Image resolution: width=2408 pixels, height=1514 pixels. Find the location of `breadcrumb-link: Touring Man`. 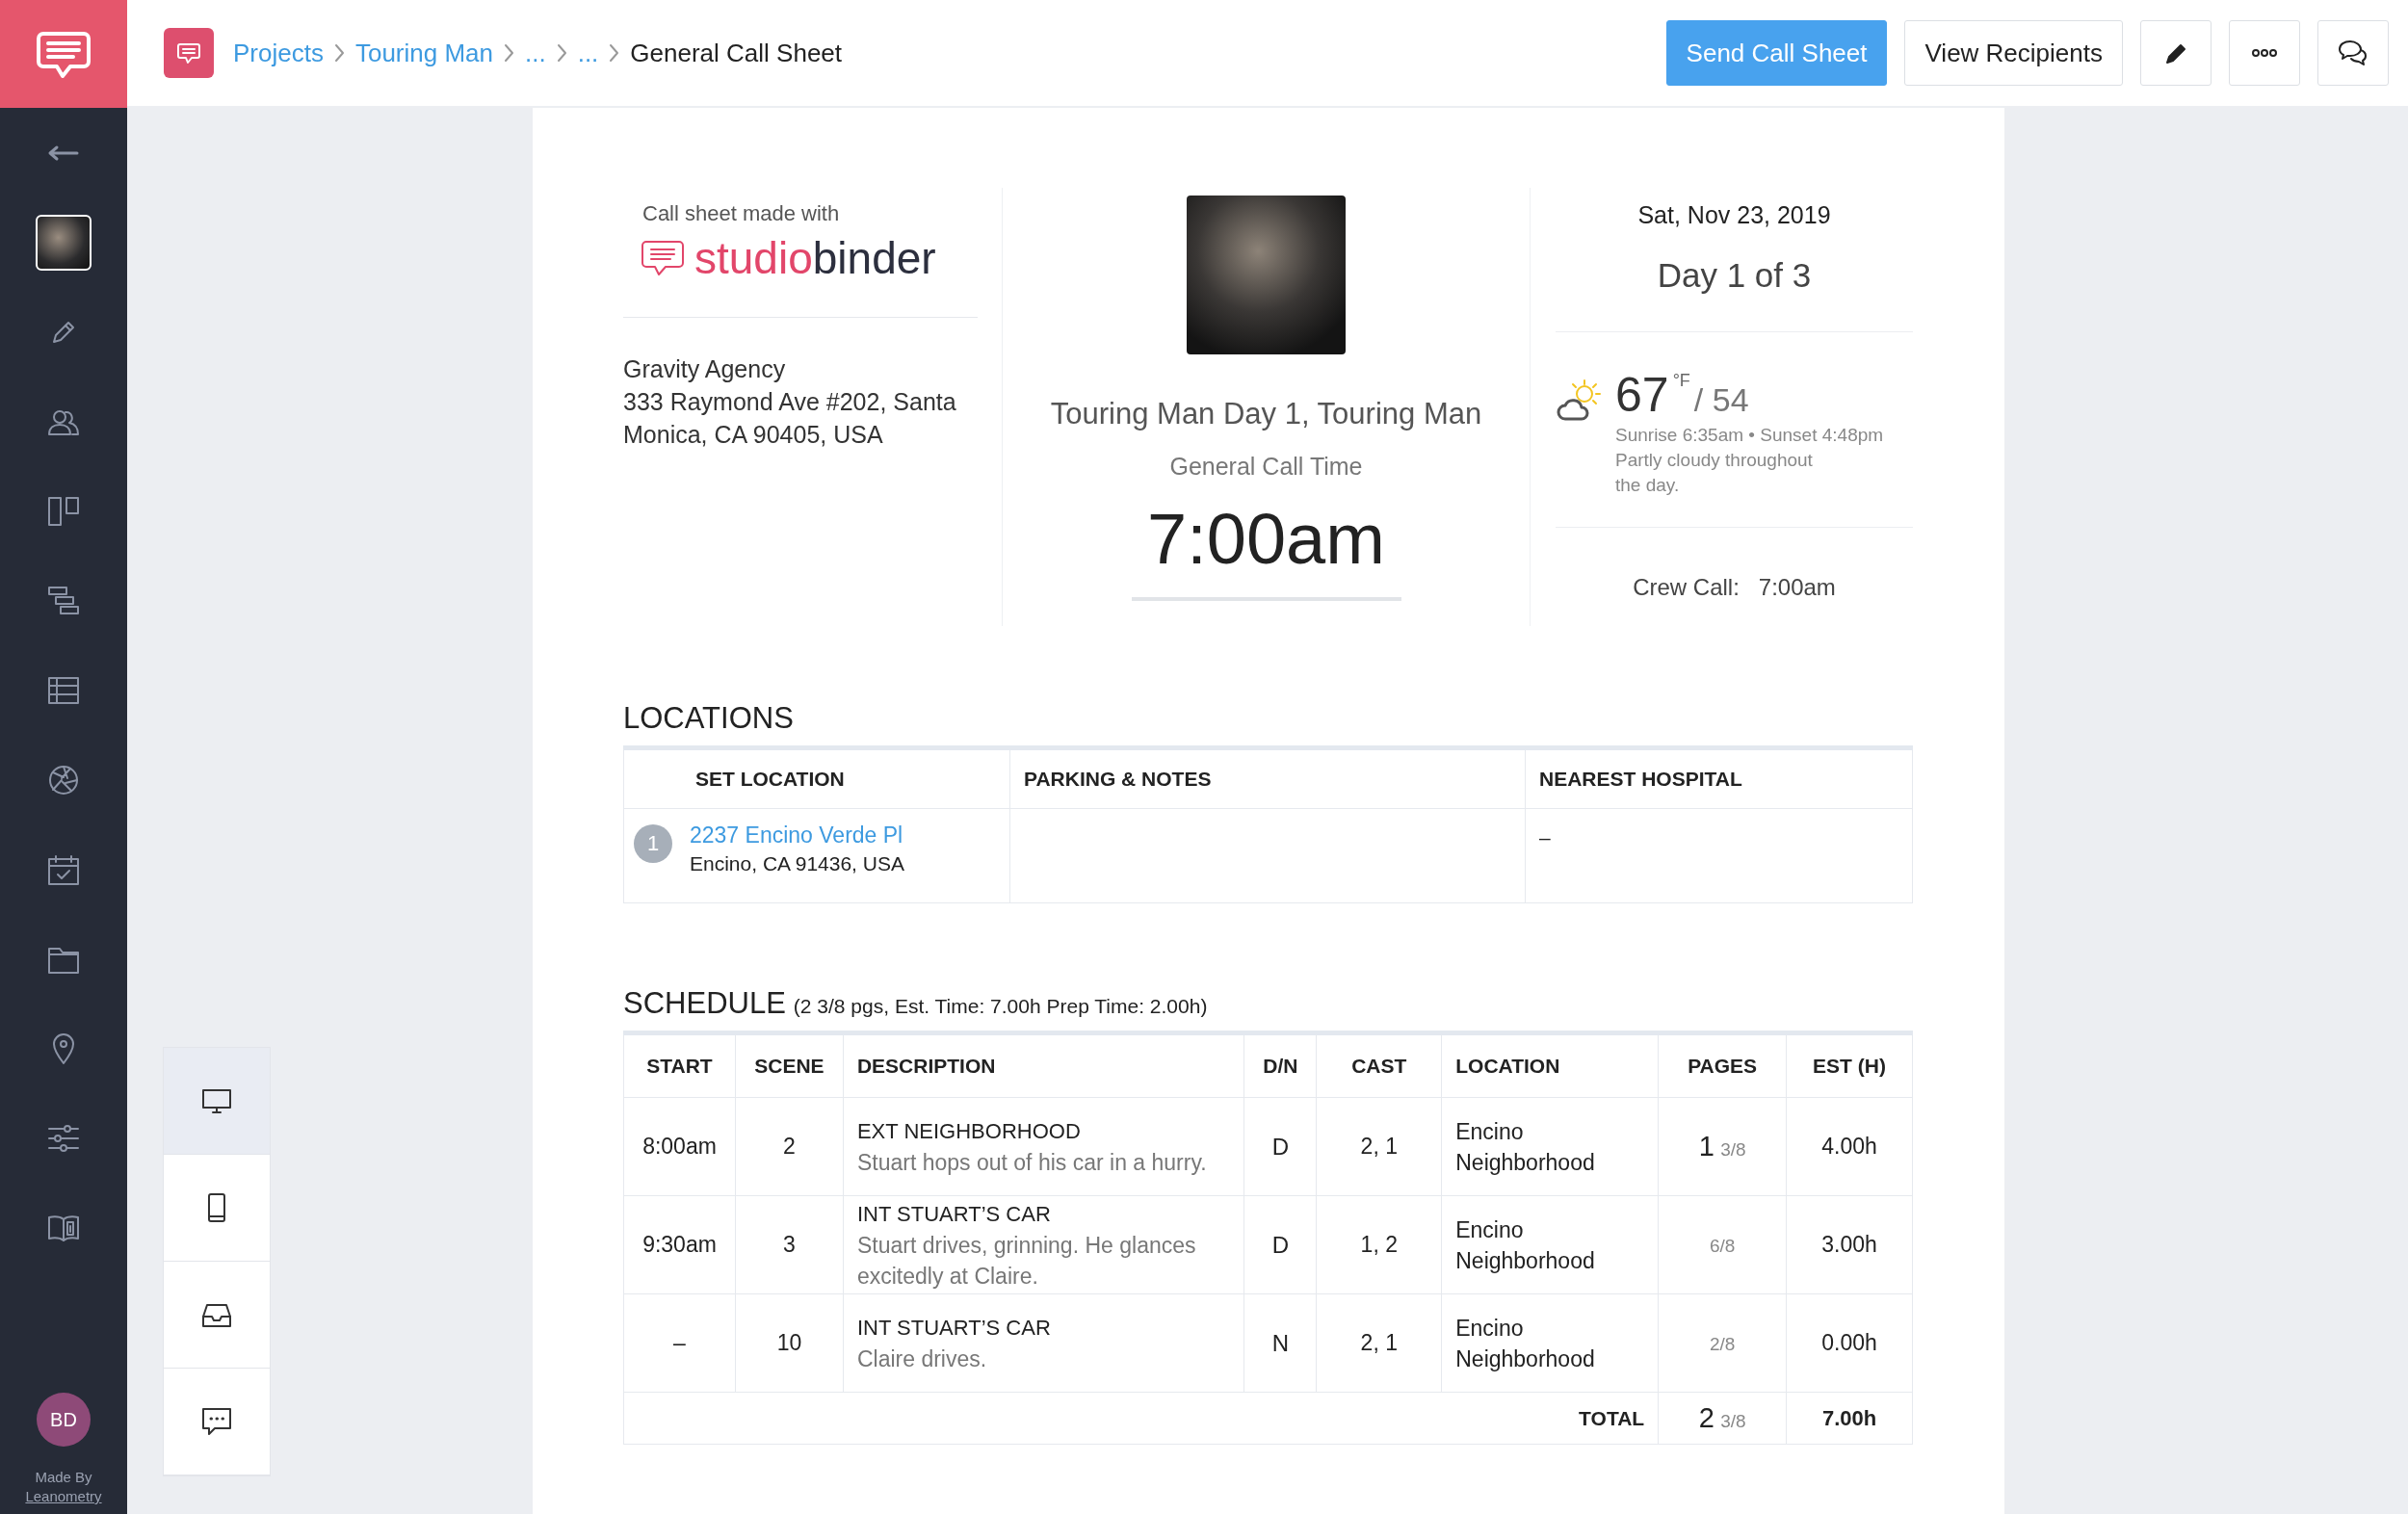

breadcrumb-link: Touring Man is located at coordinates (423, 53).